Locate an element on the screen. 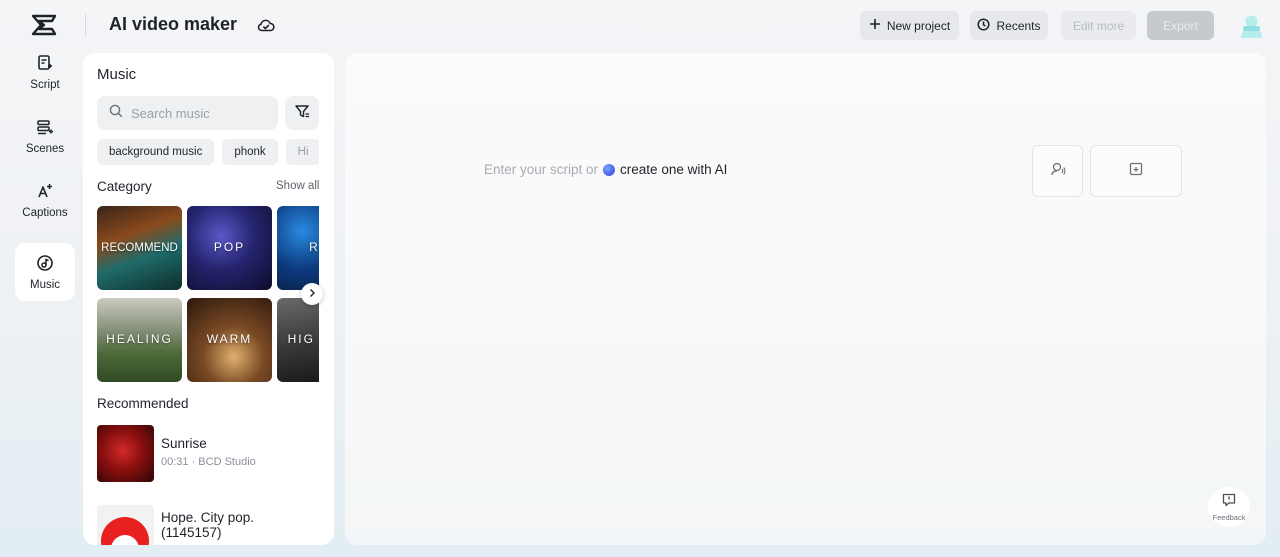 The height and width of the screenshot is (557, 1280). music-icon is located at coordinates (45, 264).